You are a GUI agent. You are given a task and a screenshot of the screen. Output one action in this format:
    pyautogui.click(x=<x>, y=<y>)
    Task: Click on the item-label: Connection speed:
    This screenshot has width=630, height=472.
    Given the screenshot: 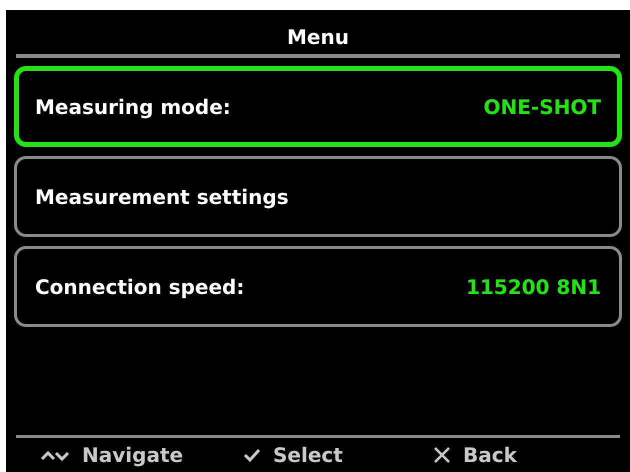 What is the action you would take?
    pyautogui.click(x=139, y=287)
    